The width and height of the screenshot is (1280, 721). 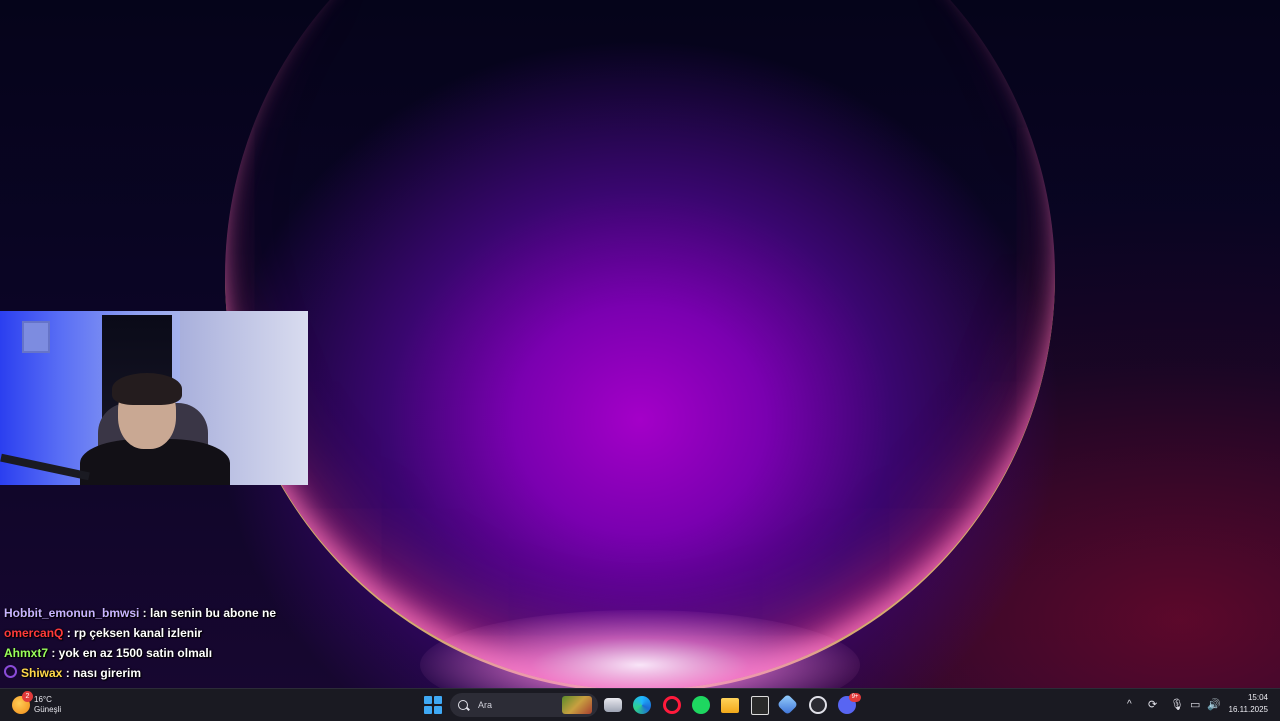 I want to click on clock-date: 16.11.2025, so click(x=1248, y=709).